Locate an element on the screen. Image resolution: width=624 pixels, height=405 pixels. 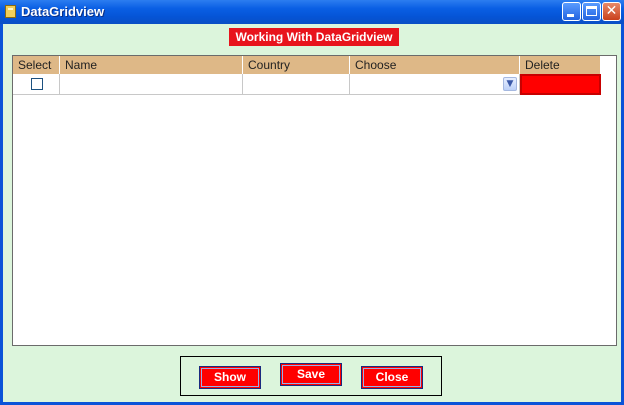
maximize-icon is located at coordinates (591, 11).